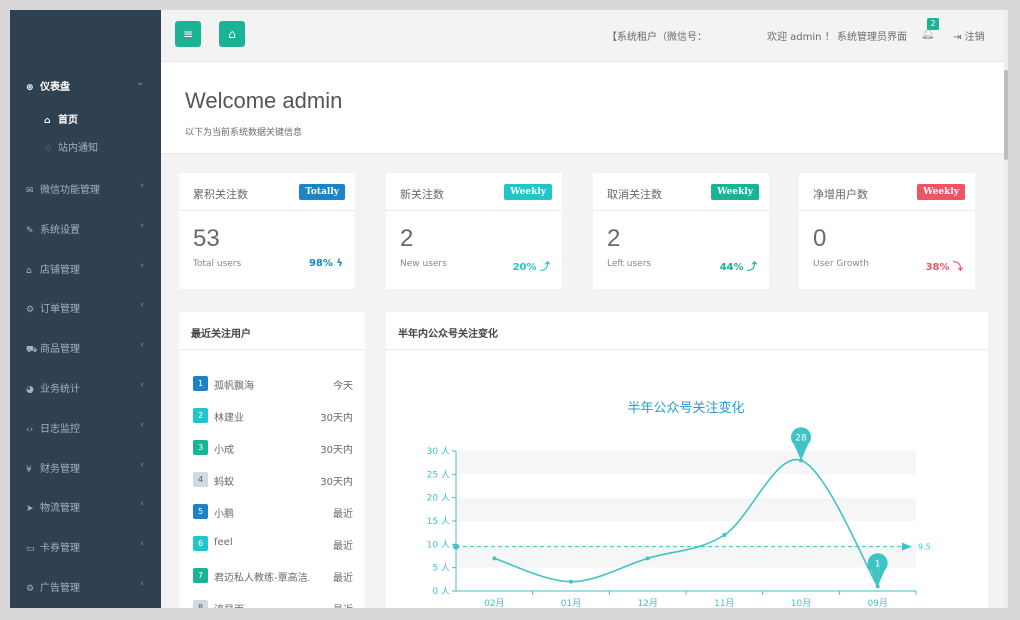 Image resolution: width=1020 pixels, height=620 pixels. I want to click on y-tick-label: 25 人, so click(438, 474).